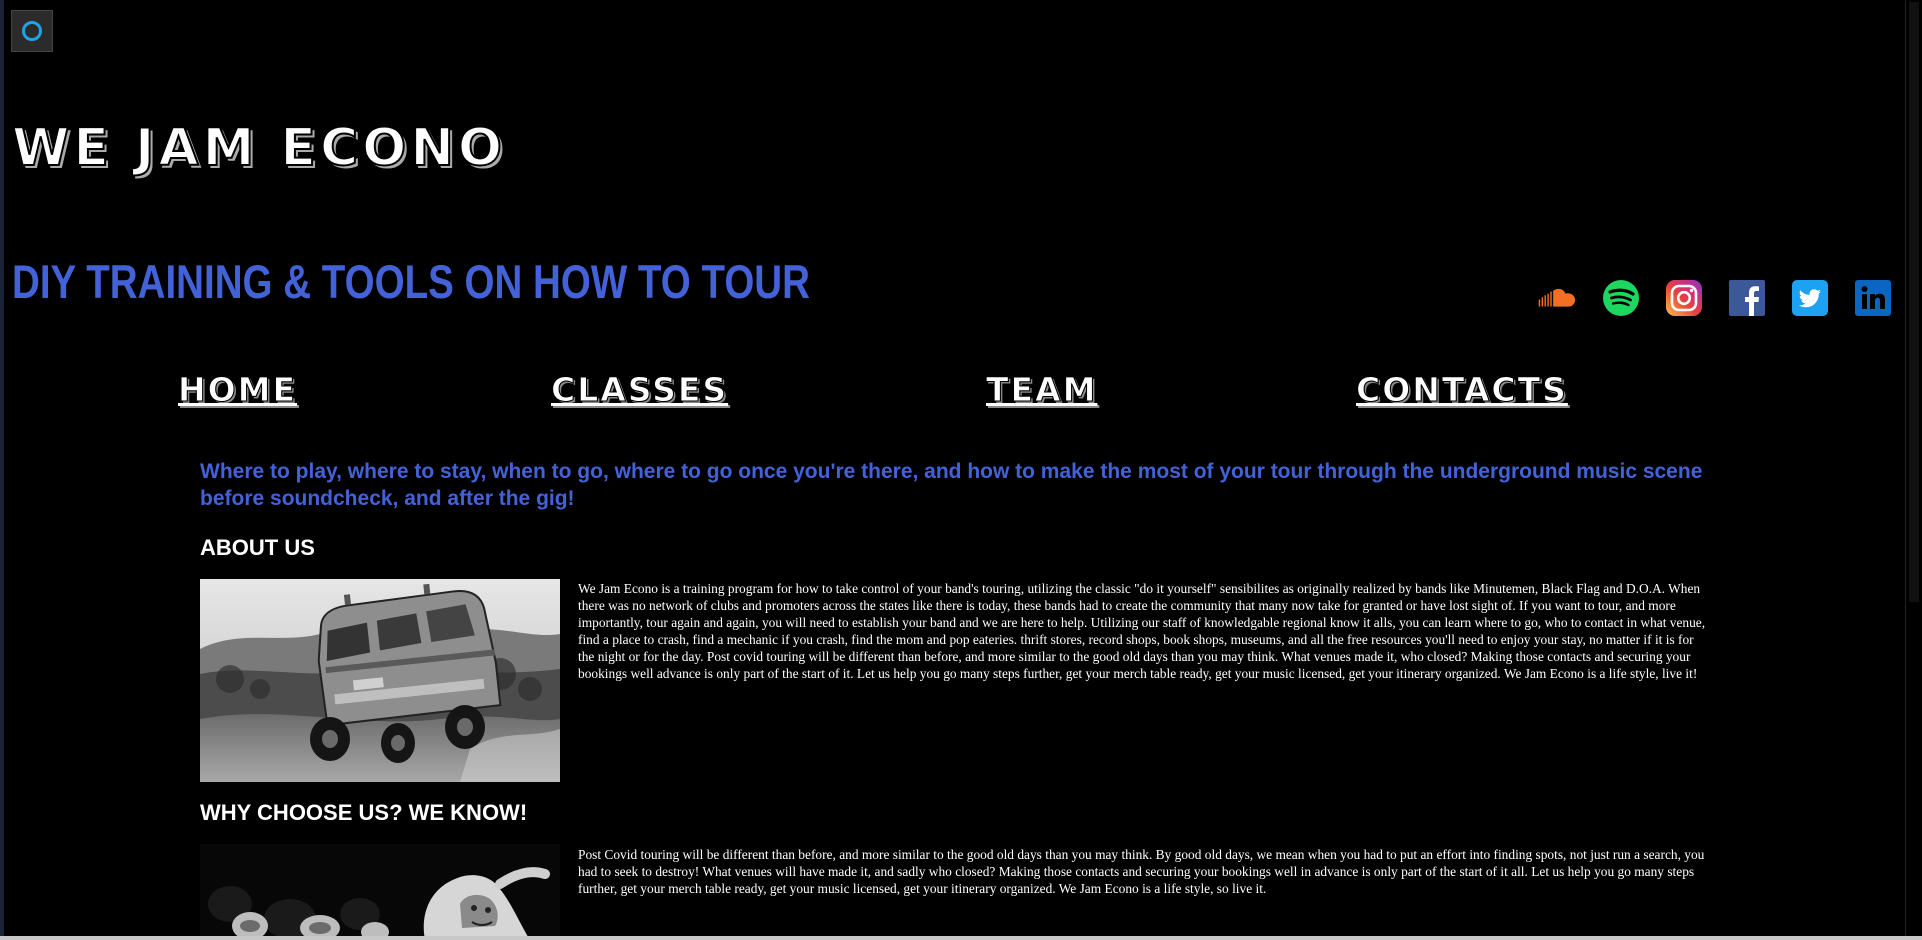  I want to click on nav-team-link: TEAM, so click(1041, 390).